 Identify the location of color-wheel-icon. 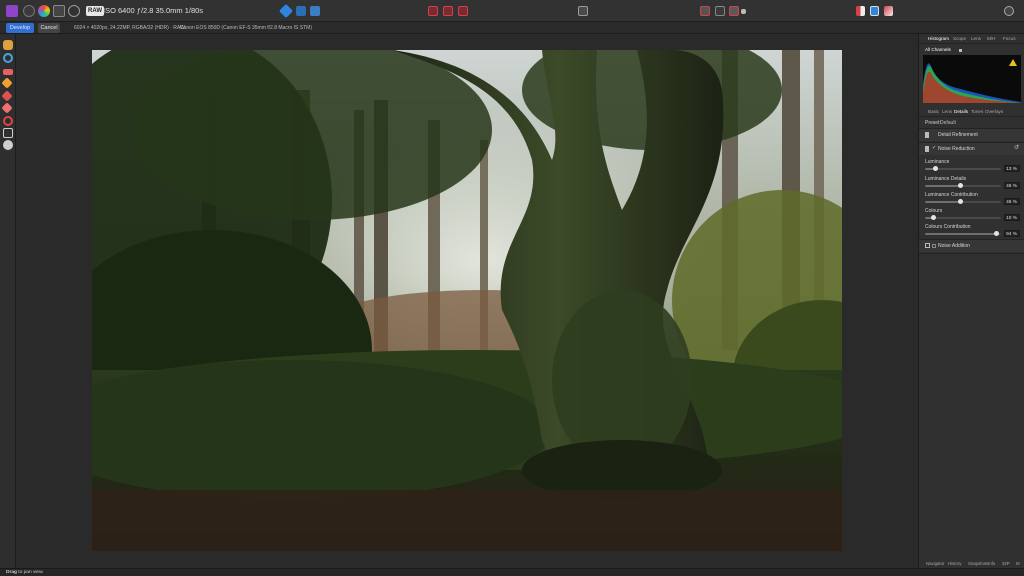
(44, 11).